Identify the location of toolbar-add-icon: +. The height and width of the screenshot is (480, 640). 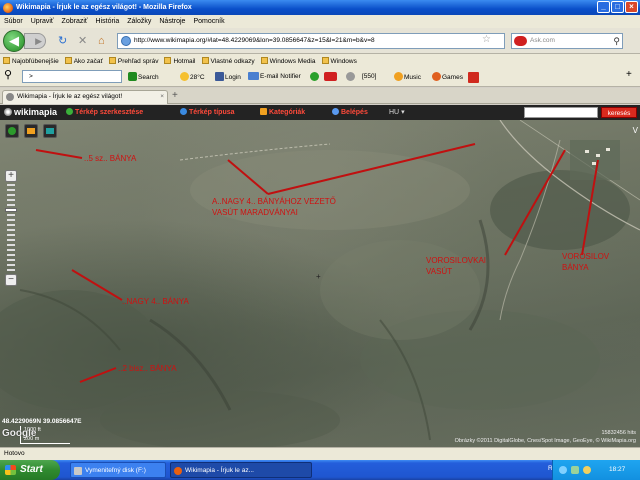
(629, 75).